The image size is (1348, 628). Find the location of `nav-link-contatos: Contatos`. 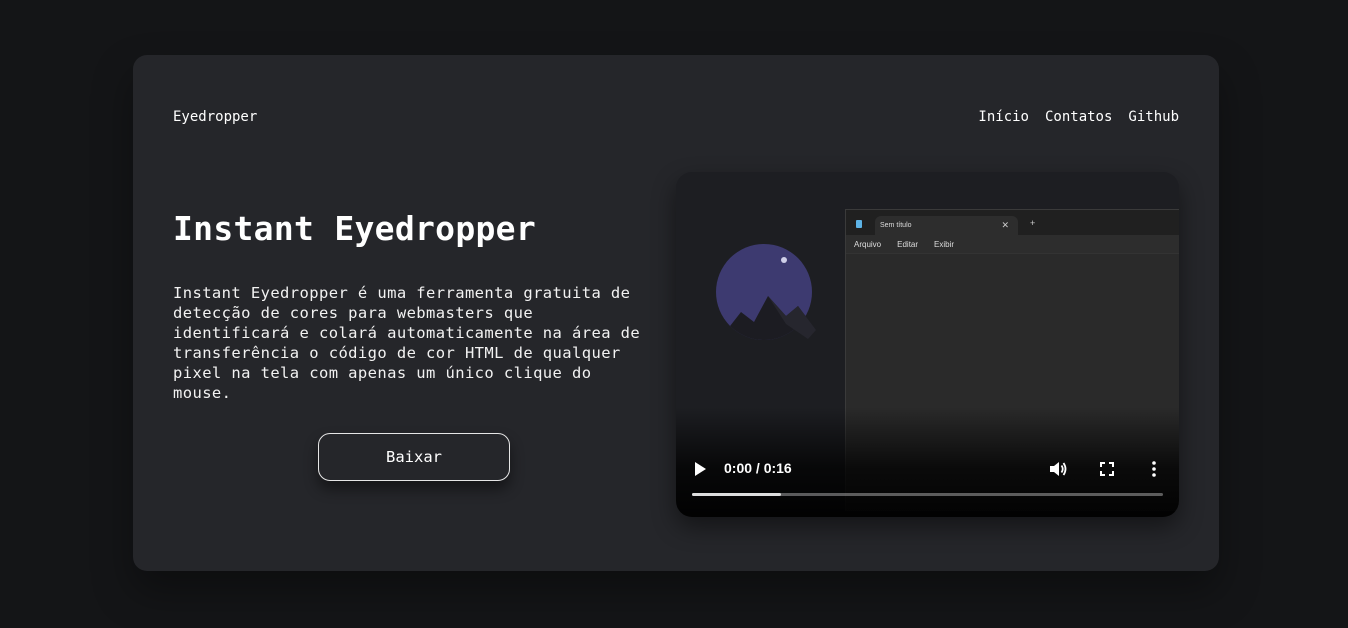

nav-link-contatos: Contatos is located at coordinates (1078, 117).